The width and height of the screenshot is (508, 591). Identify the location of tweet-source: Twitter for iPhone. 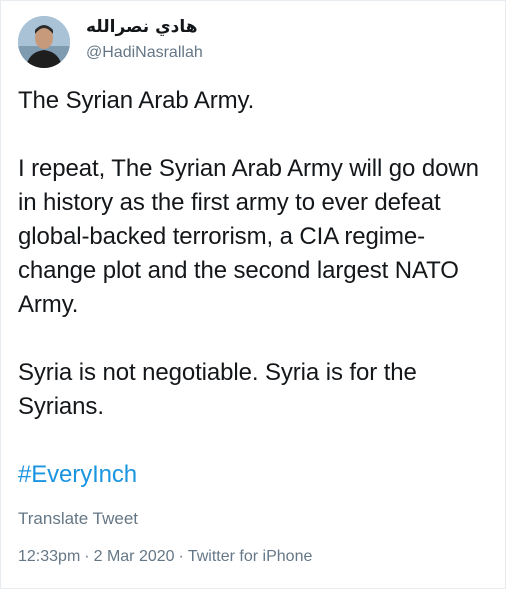
(250, 556).